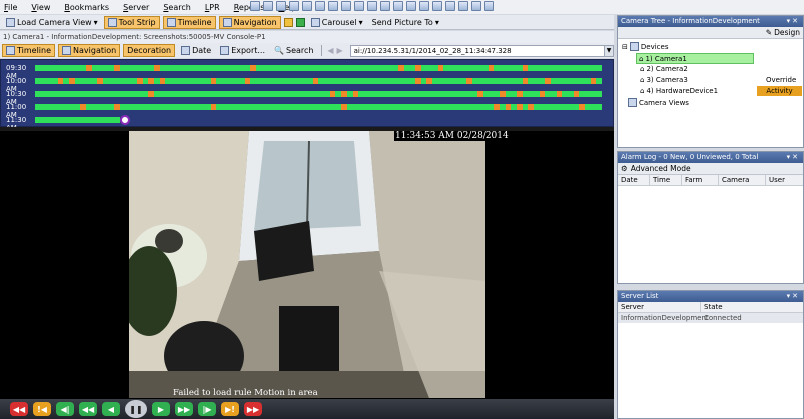  What do you see at coordinates (339, 50) in the screenshot?
I see `forward-arrow-icon: ▶` at bounding box center [339, 50].